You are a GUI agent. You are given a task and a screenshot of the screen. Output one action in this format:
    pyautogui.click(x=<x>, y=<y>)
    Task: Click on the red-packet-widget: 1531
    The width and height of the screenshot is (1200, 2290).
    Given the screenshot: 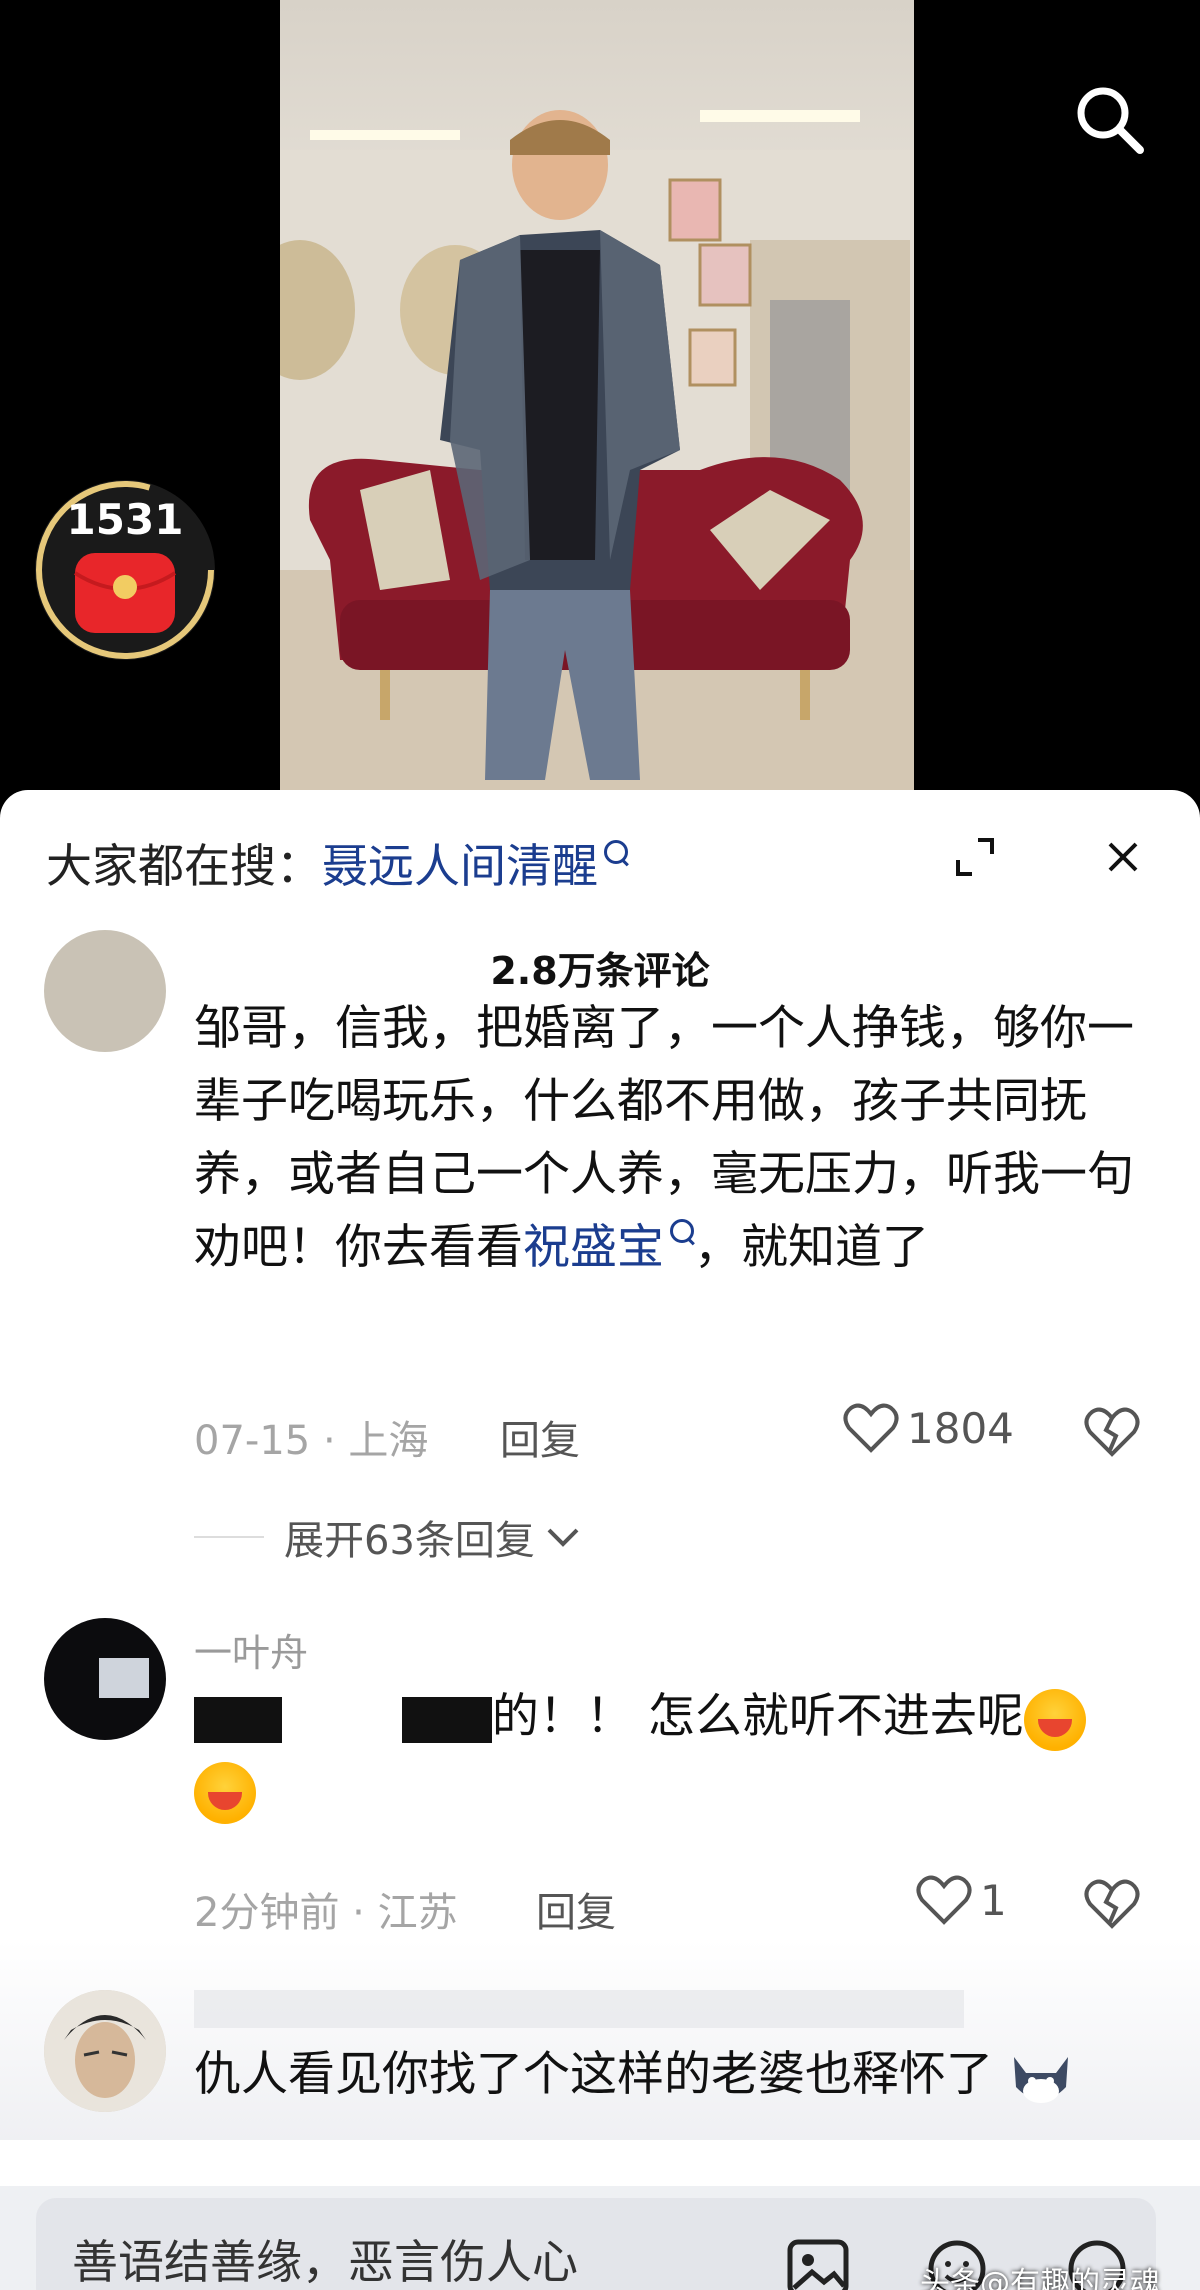 What is the action you would take?
    pyautogui.click(x=125, y=570)
    